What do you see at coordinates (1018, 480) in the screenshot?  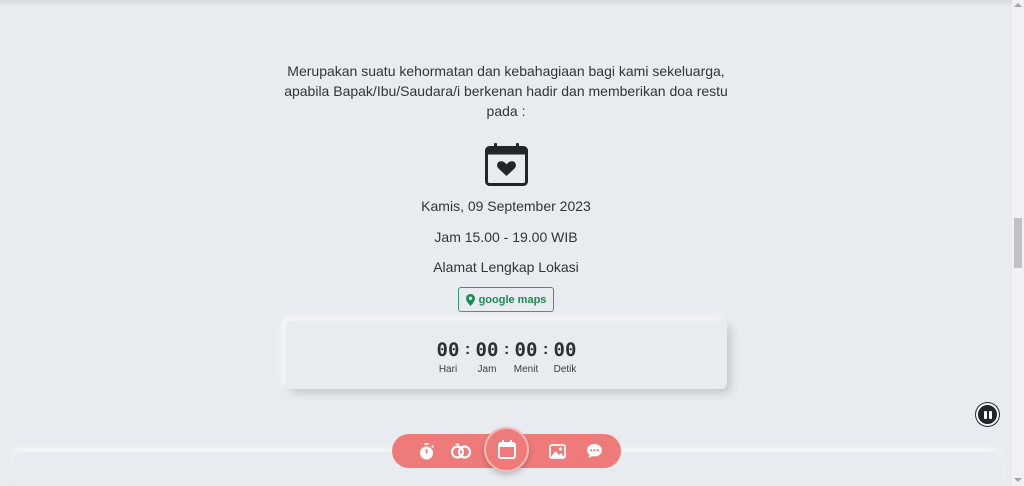 I see `scroll-down-arrow-icon` at bounding box center [1018, 480].